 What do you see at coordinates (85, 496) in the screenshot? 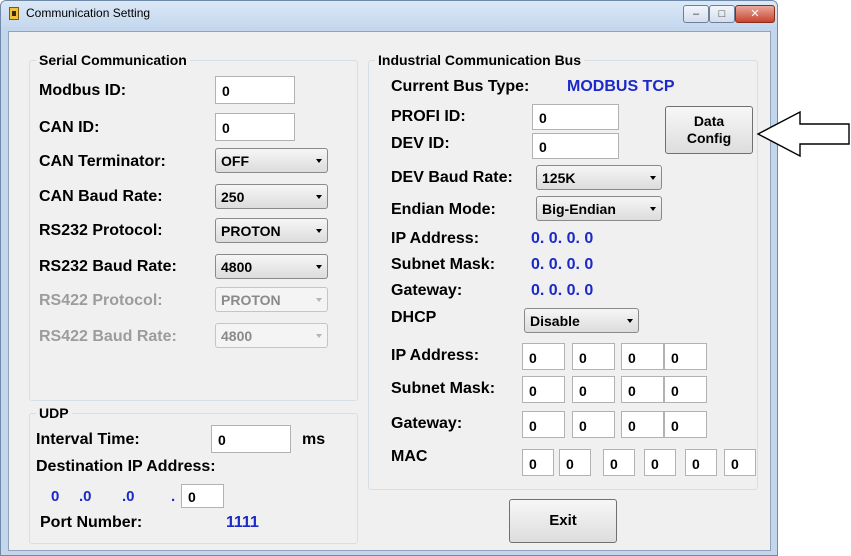
I see `dest-ip-octet-2: .0` at bounding box center [85, 496].